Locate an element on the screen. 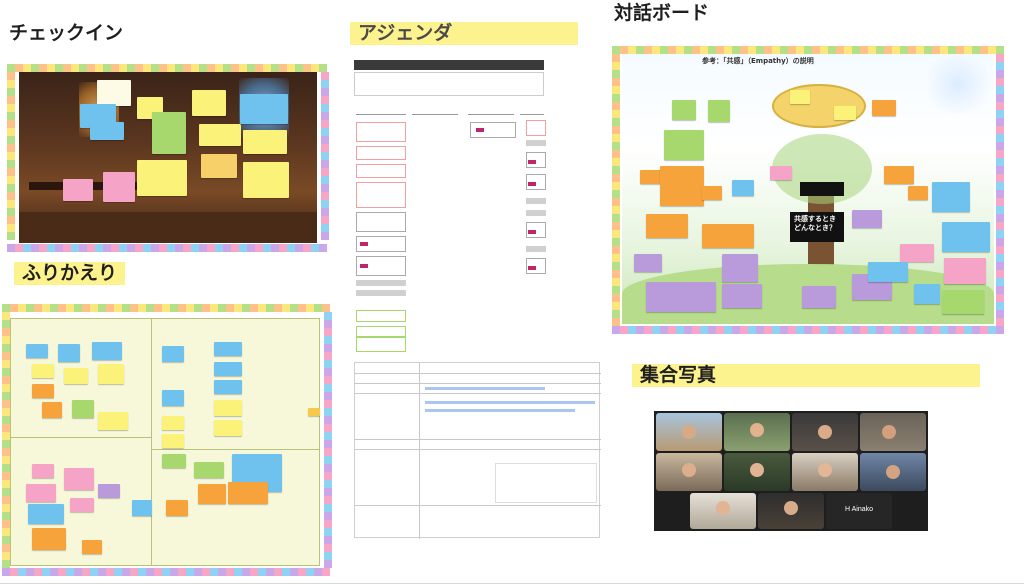  dark-label-box is located at coordinates (822, 189).